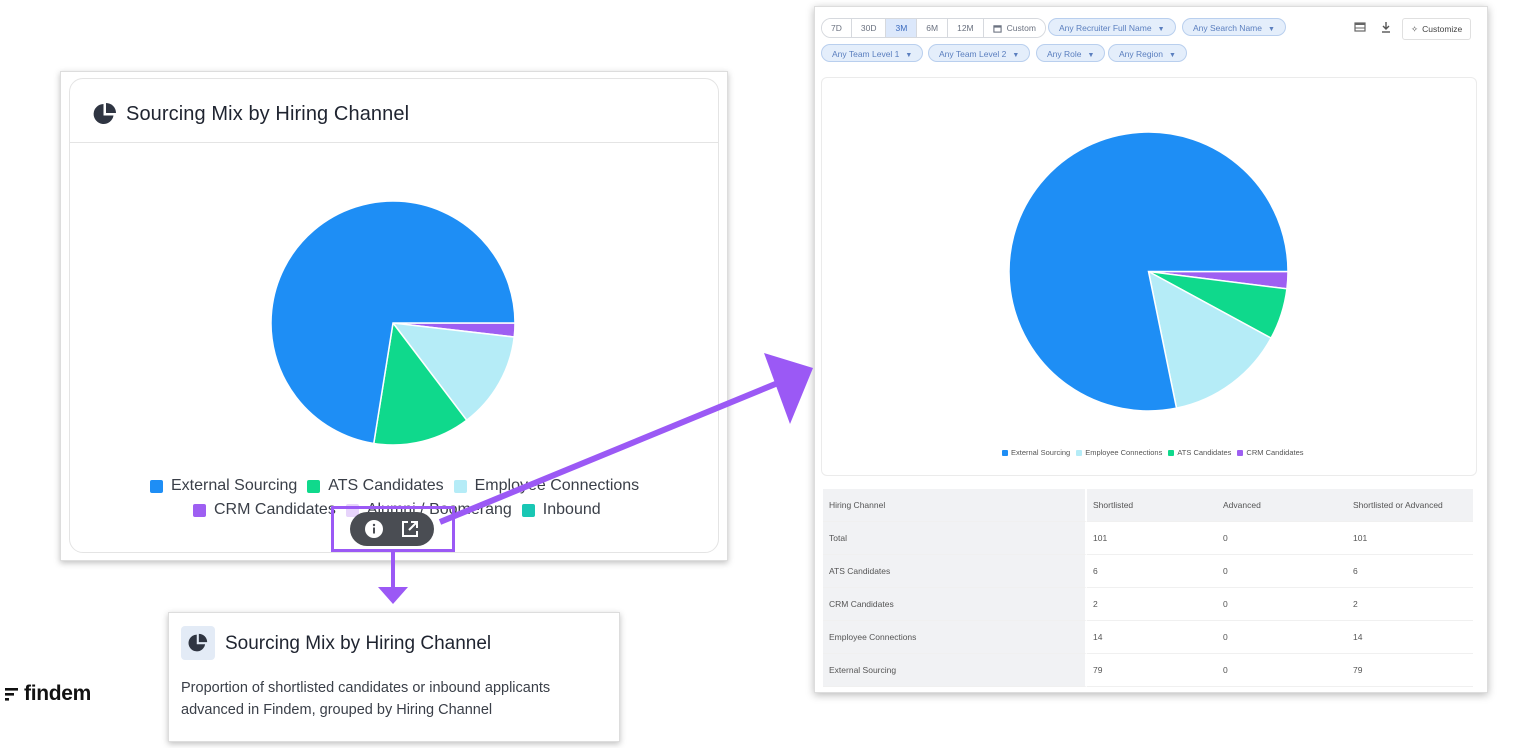  I want to click on filter-label: Any Region, so click(1141, 54).